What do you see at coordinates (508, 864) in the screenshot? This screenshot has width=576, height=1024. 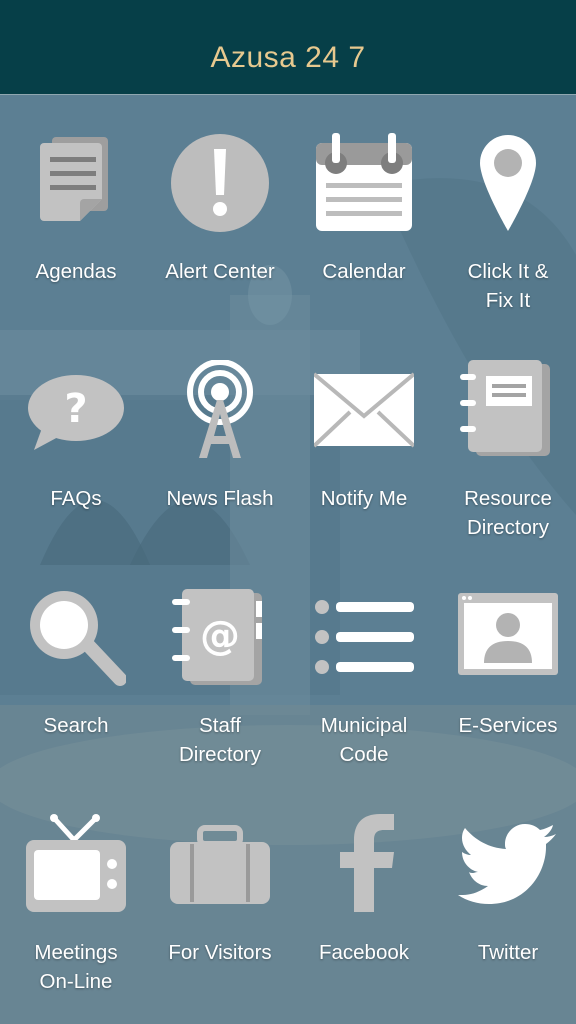 I see `twitter-bird-icon` at bounding box center [508, 864].